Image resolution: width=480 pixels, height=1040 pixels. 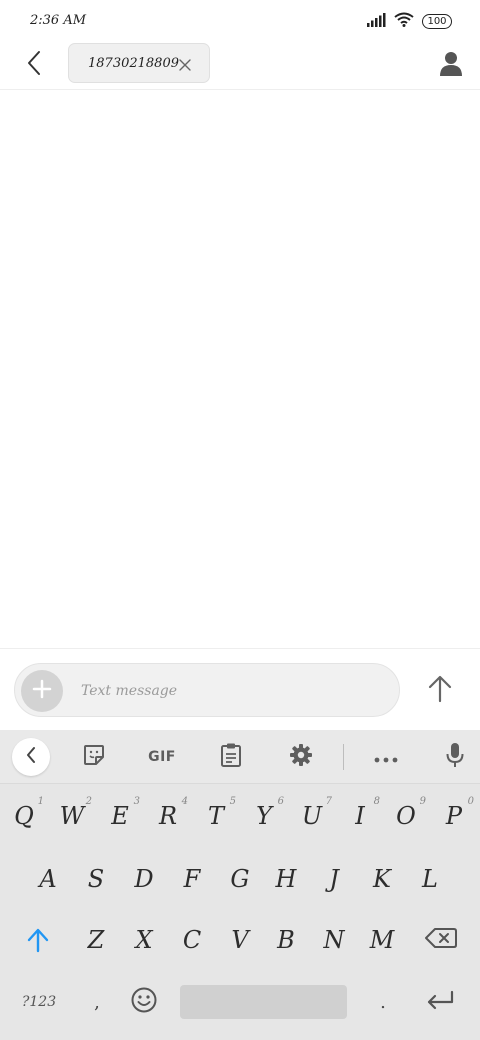 What do you see at coordinates (382, 940) in the screenshot?
I see `key: M` at bounding box center [382, 940].